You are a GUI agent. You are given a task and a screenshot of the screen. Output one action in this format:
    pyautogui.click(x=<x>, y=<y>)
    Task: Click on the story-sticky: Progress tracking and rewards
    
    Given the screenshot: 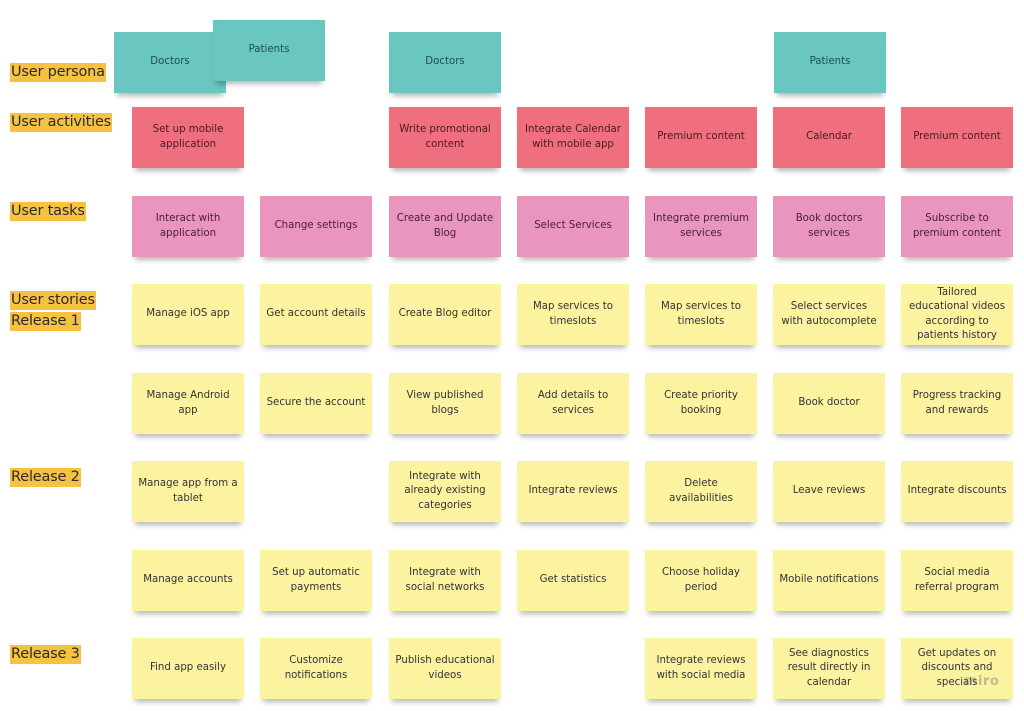 What is the action you would take?
    pyautogui.click(x=957, y=403)
    